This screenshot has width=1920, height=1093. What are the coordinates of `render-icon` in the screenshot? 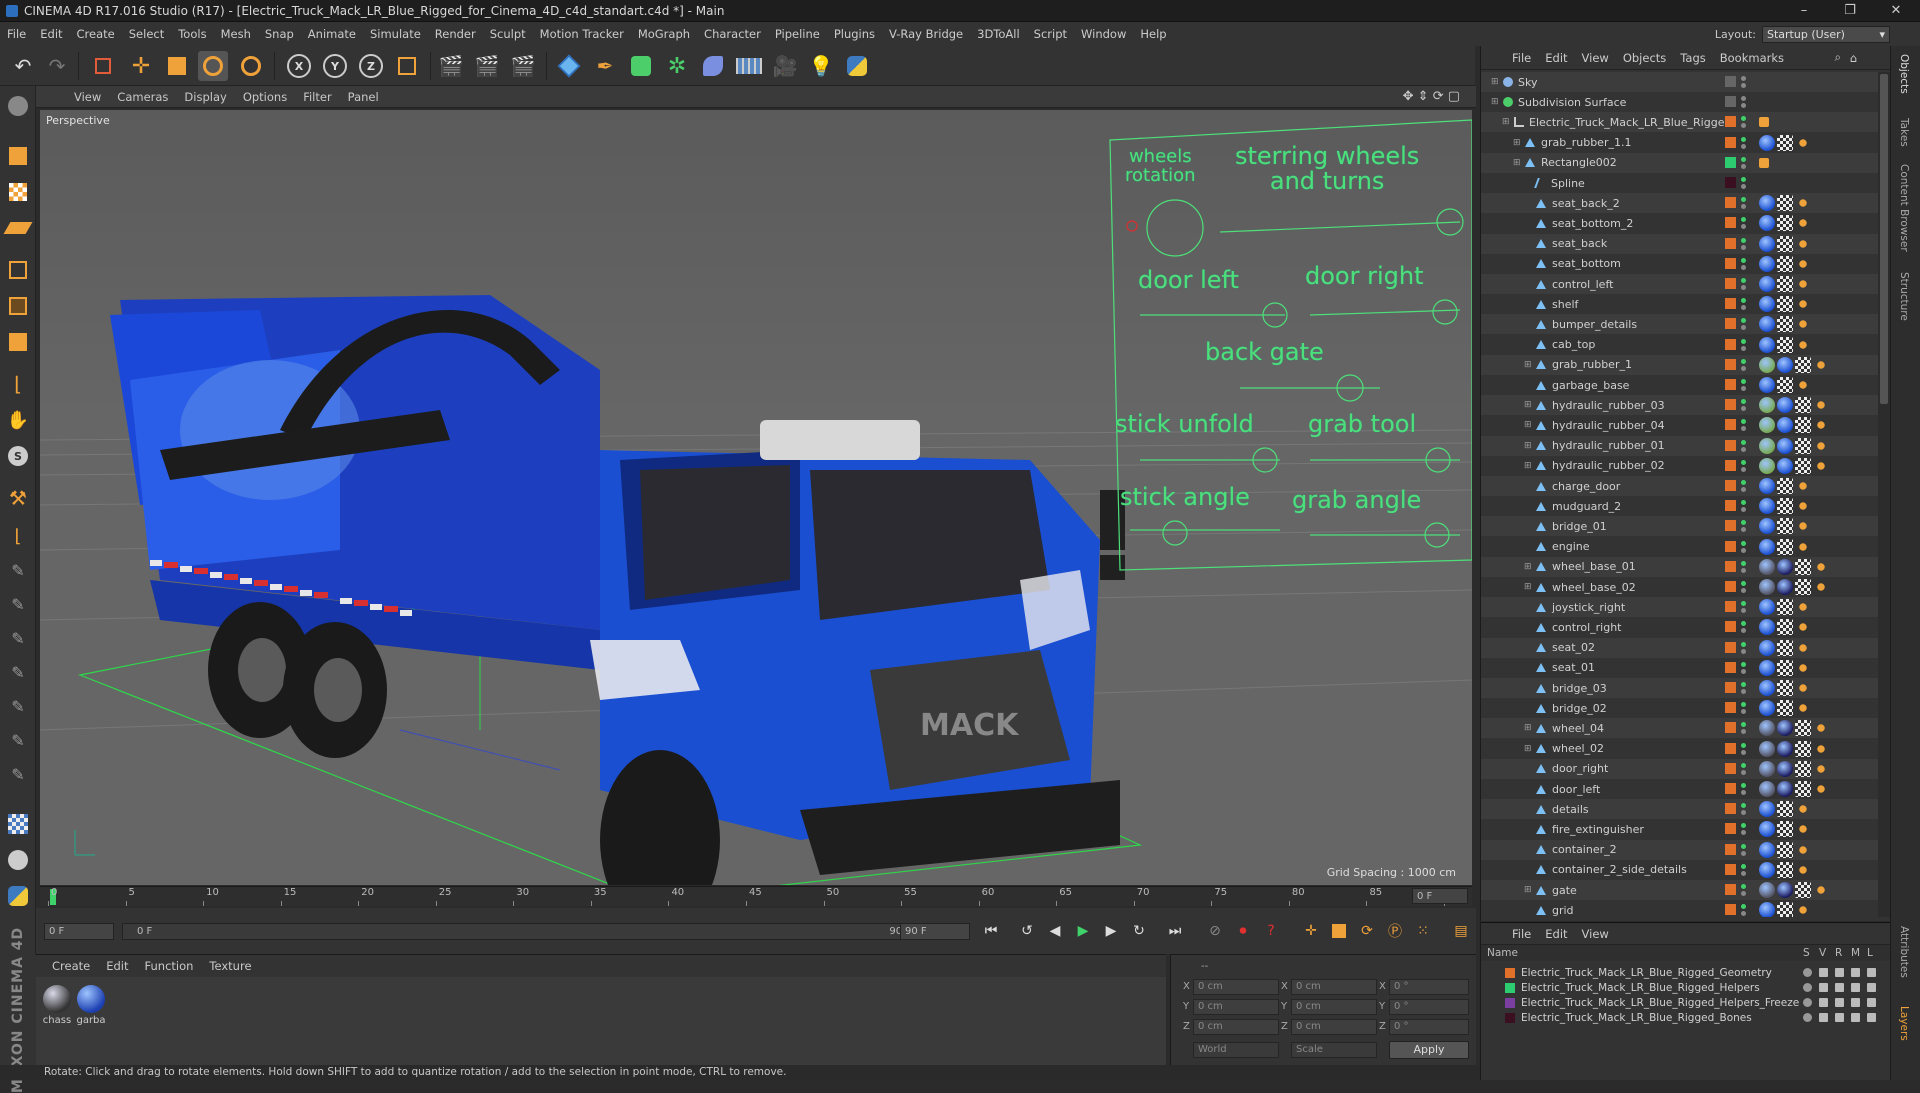 It's located at (1839, 972).